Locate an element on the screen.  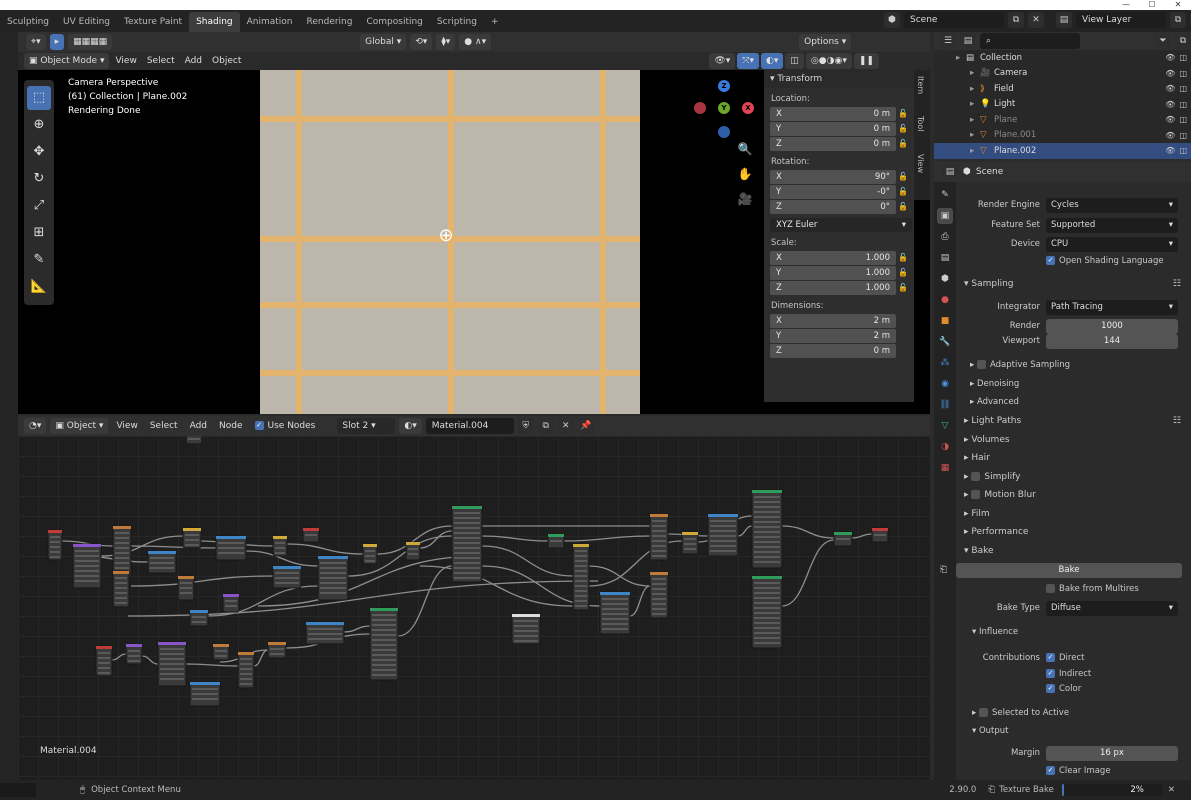
slot-dropdown: Slot 2 ▾ is located at coordinates (366, 426).